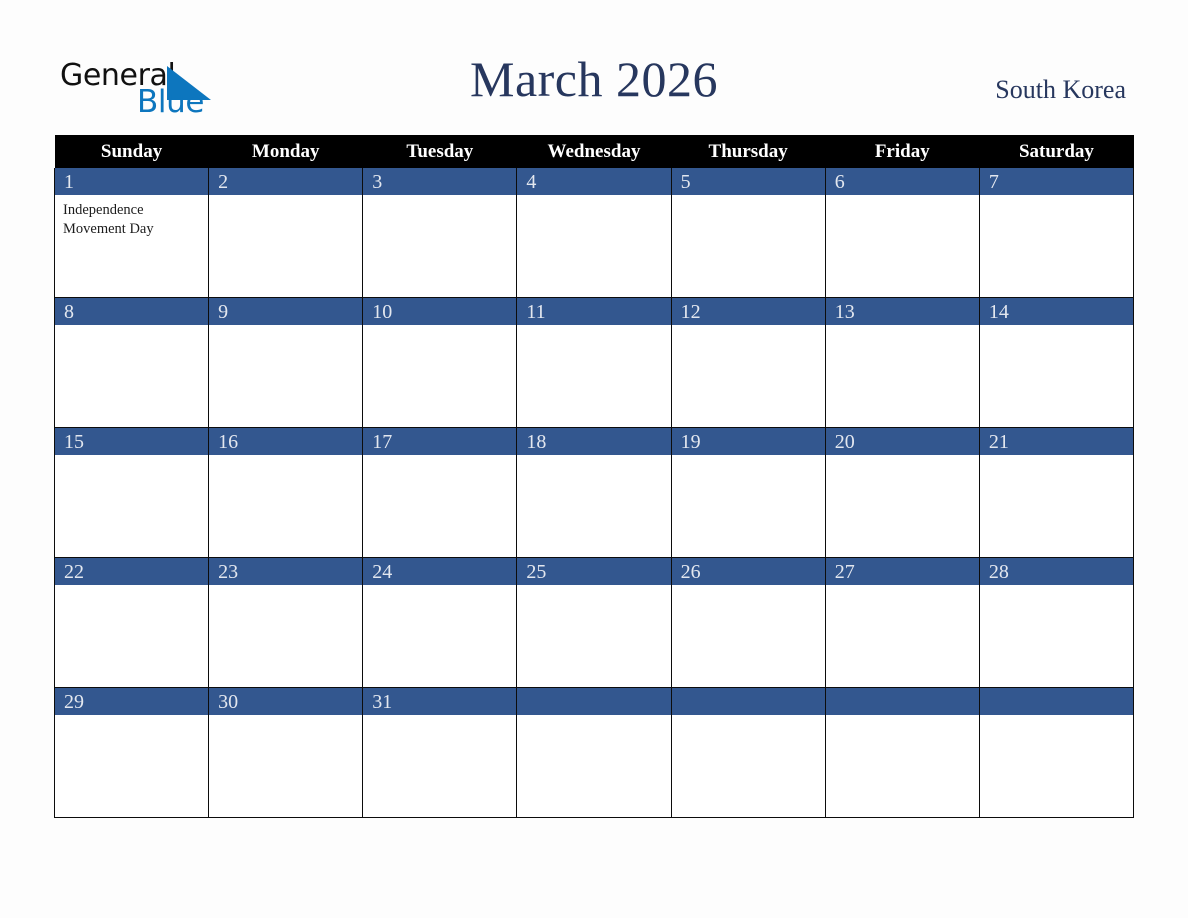 The width and height of the screenshot is (1188, 918). I want to click on calendar-day-cell: 13, so click(902, 362).